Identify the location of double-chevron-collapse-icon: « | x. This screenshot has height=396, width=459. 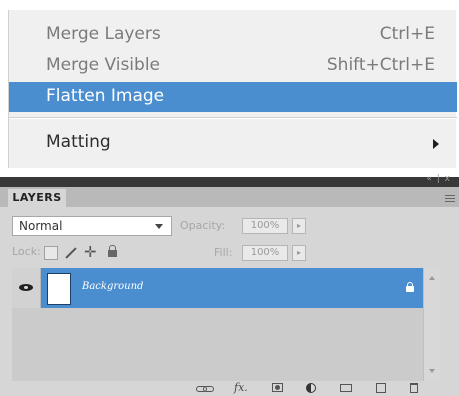
(438, 179).